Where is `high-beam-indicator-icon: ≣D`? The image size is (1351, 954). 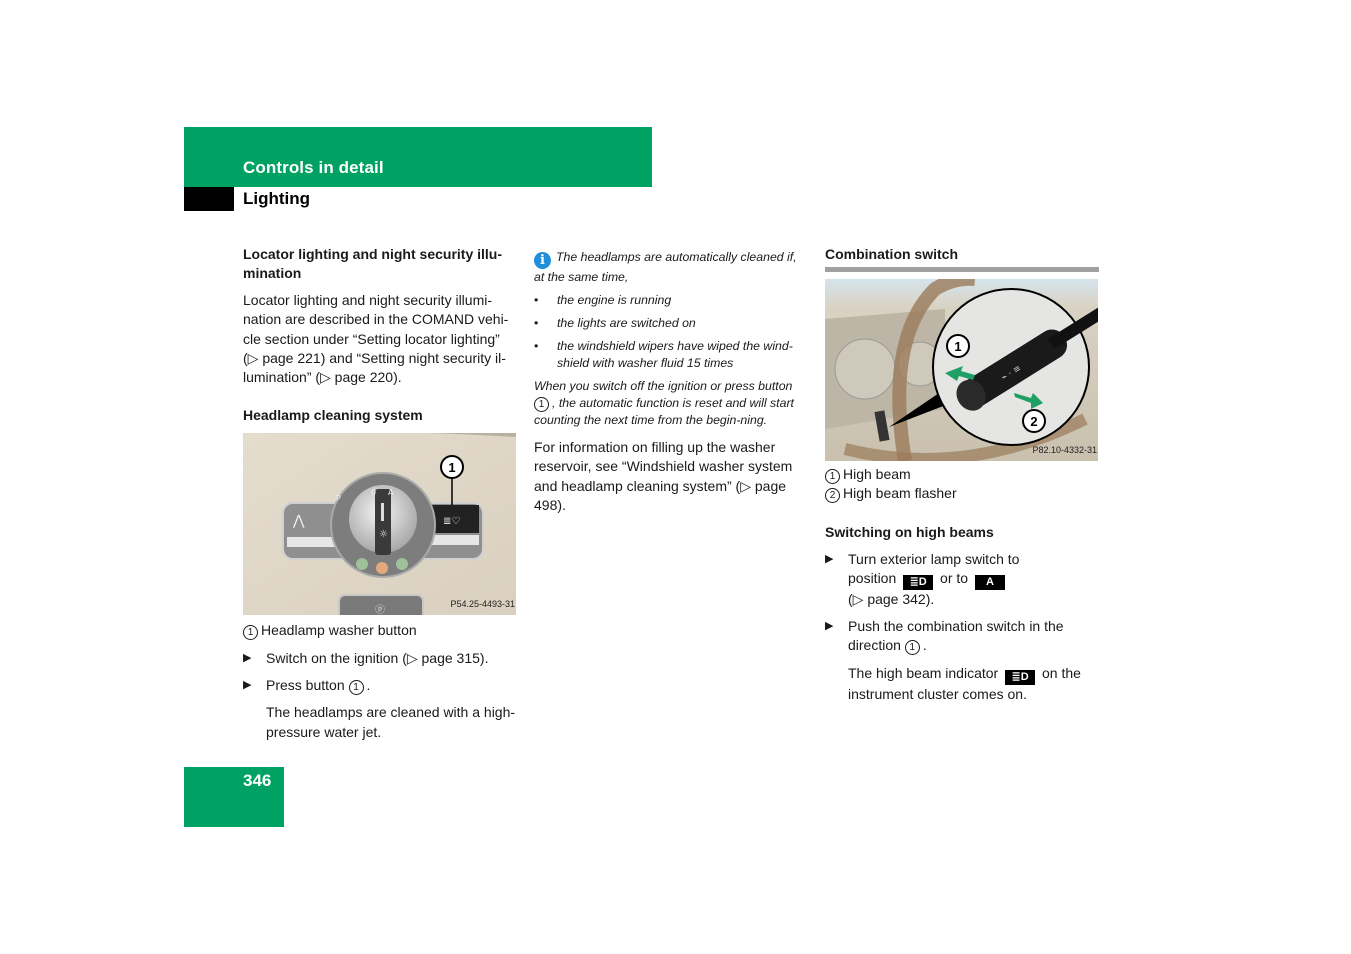 high-beam-indicator-icon: ≣D is located at coordinates (1020, 677).